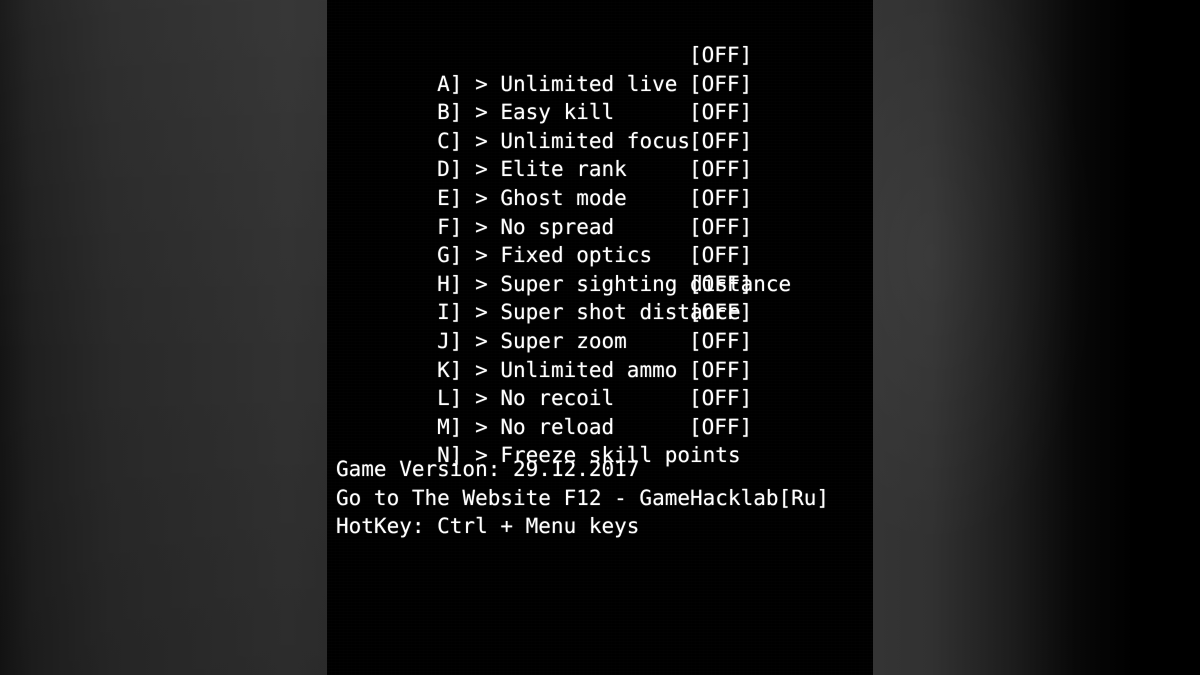 The width and height of the screenshot is (1200, 675). What do you see at coordinates (600, 297) in the screenshot?
I see `cheat-row-super-shot-distance: I] > Super shot distance [OFF]` at bounding box center [600, 297].